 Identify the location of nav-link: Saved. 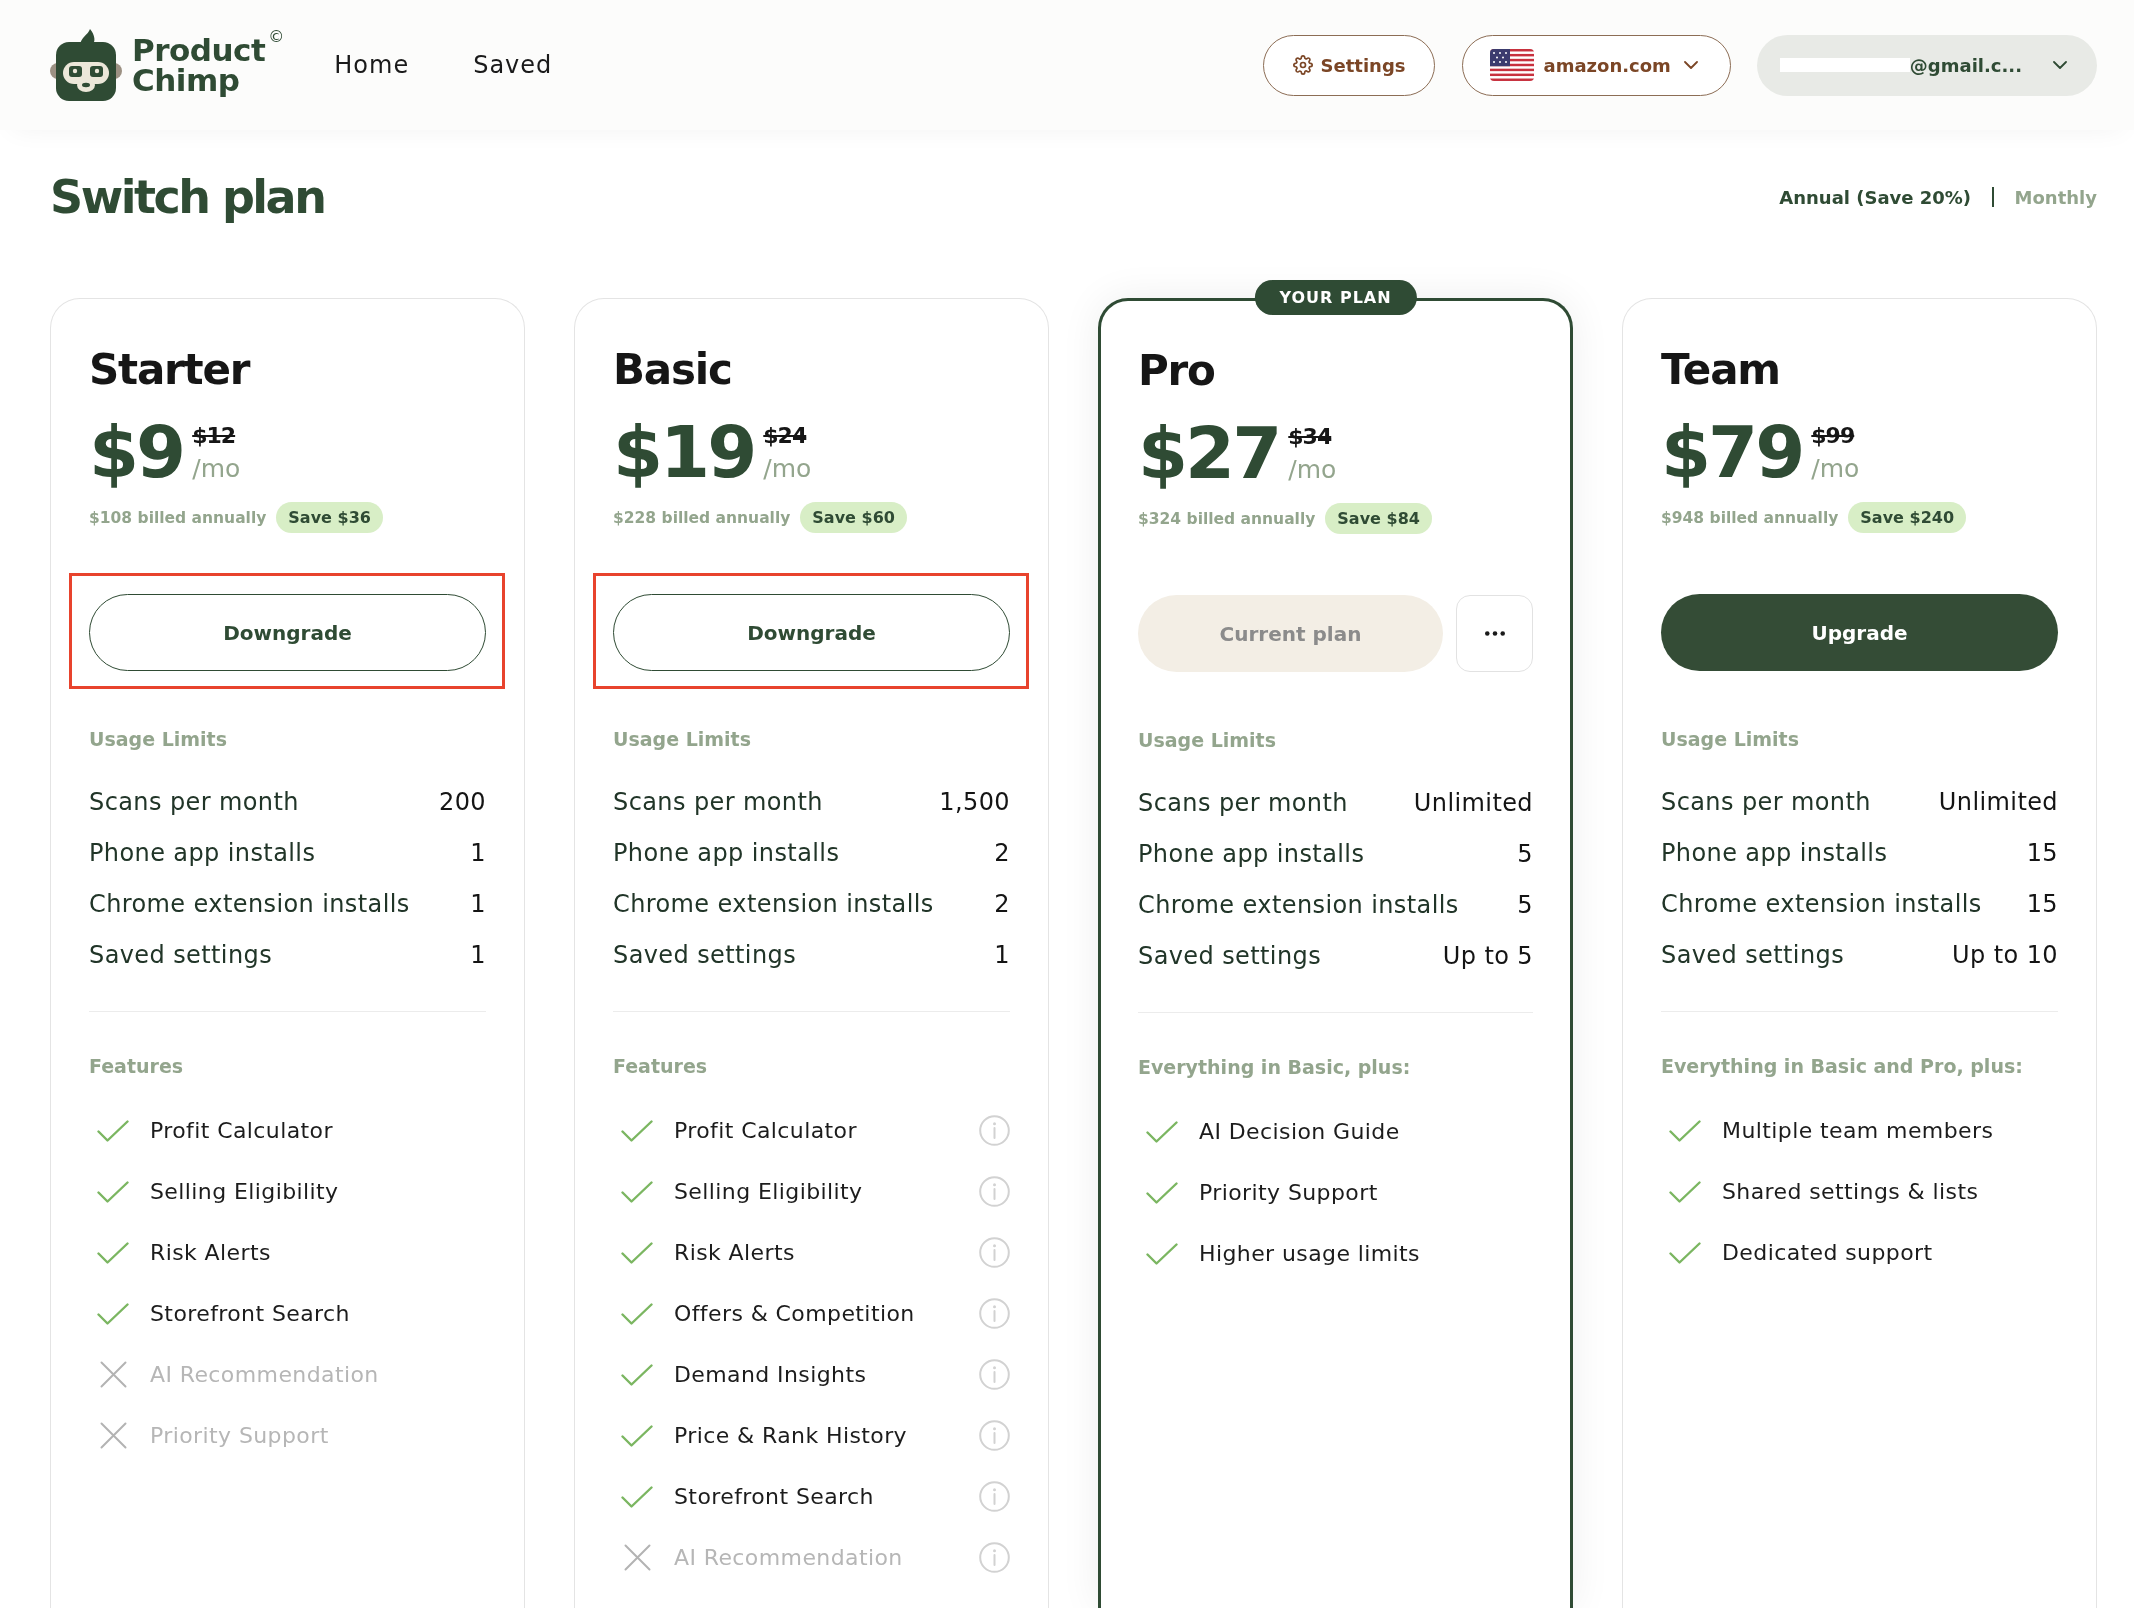
(513, 65).